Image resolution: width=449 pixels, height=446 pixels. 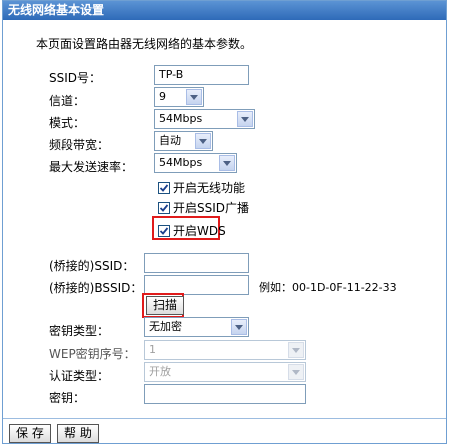 I want to click on bridged-ssid-label: (桥接的)SSID：, so click(x=92, y=266).